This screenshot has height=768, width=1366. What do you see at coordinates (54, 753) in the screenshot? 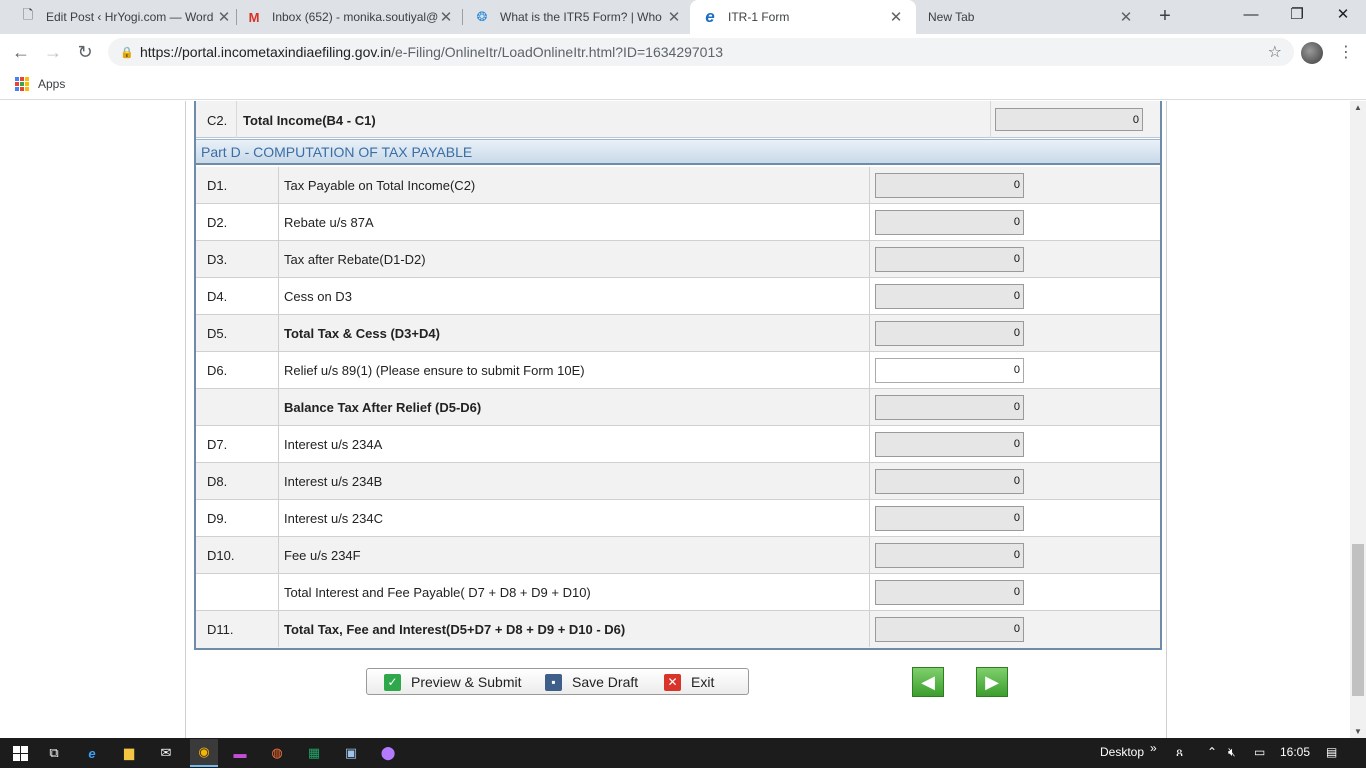
I see `task-view-icon: ⧉` at bounding box center [54, 753].